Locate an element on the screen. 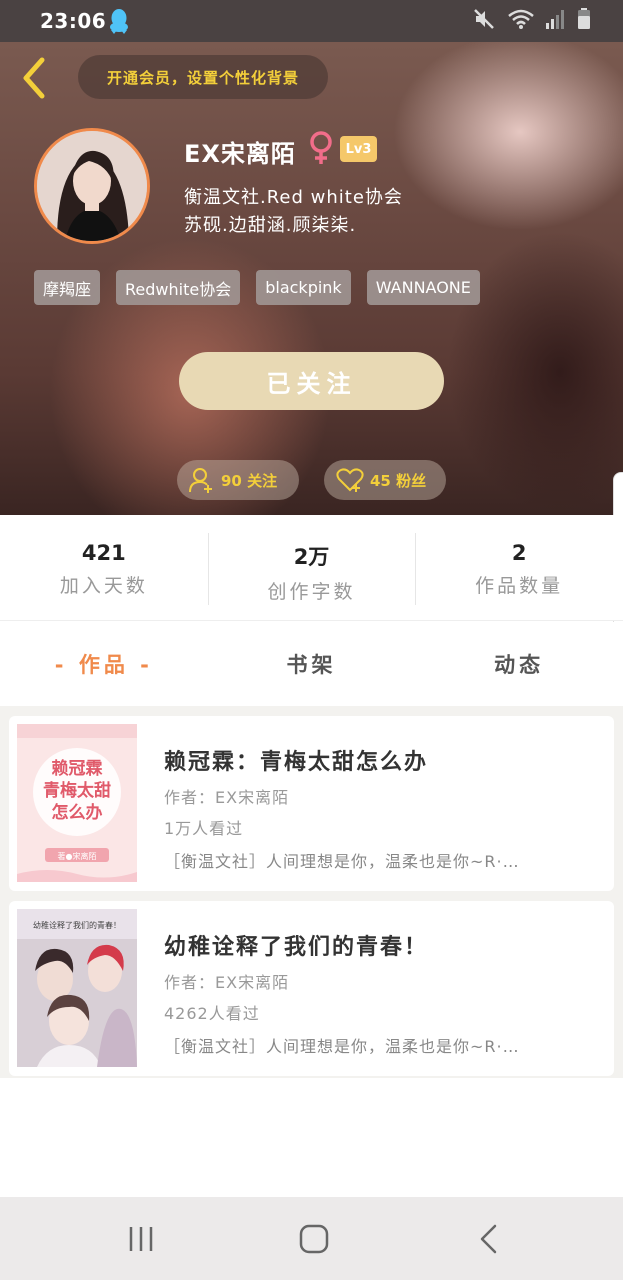 This screenshot has height=1280, width=623. tab-bookshelf: 书架 is located at coordinates (312, 664).